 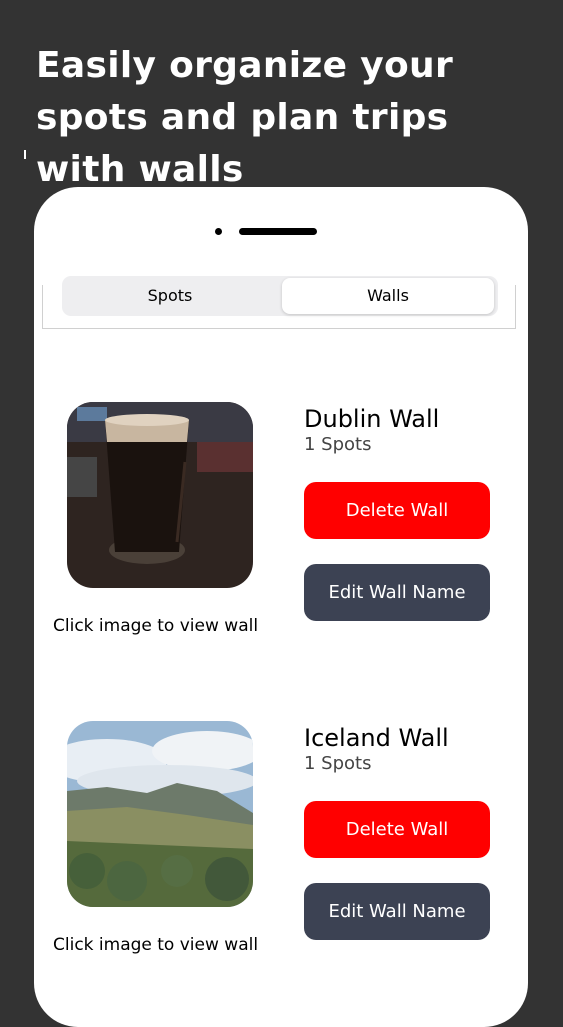 I want to click on decorative-mark, so click(x=25, y=154).